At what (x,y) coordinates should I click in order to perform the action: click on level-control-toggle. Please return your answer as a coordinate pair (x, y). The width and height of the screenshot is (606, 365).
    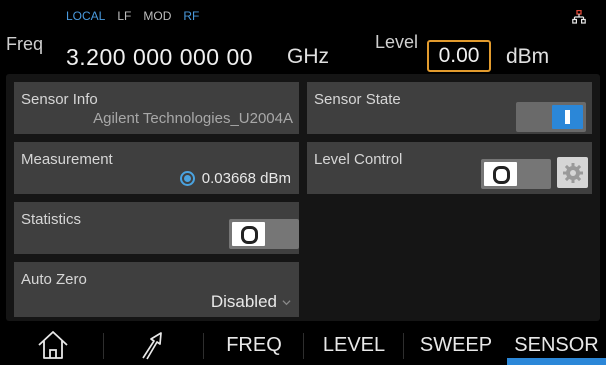
    Looking at the image, I should click on (516, 174).